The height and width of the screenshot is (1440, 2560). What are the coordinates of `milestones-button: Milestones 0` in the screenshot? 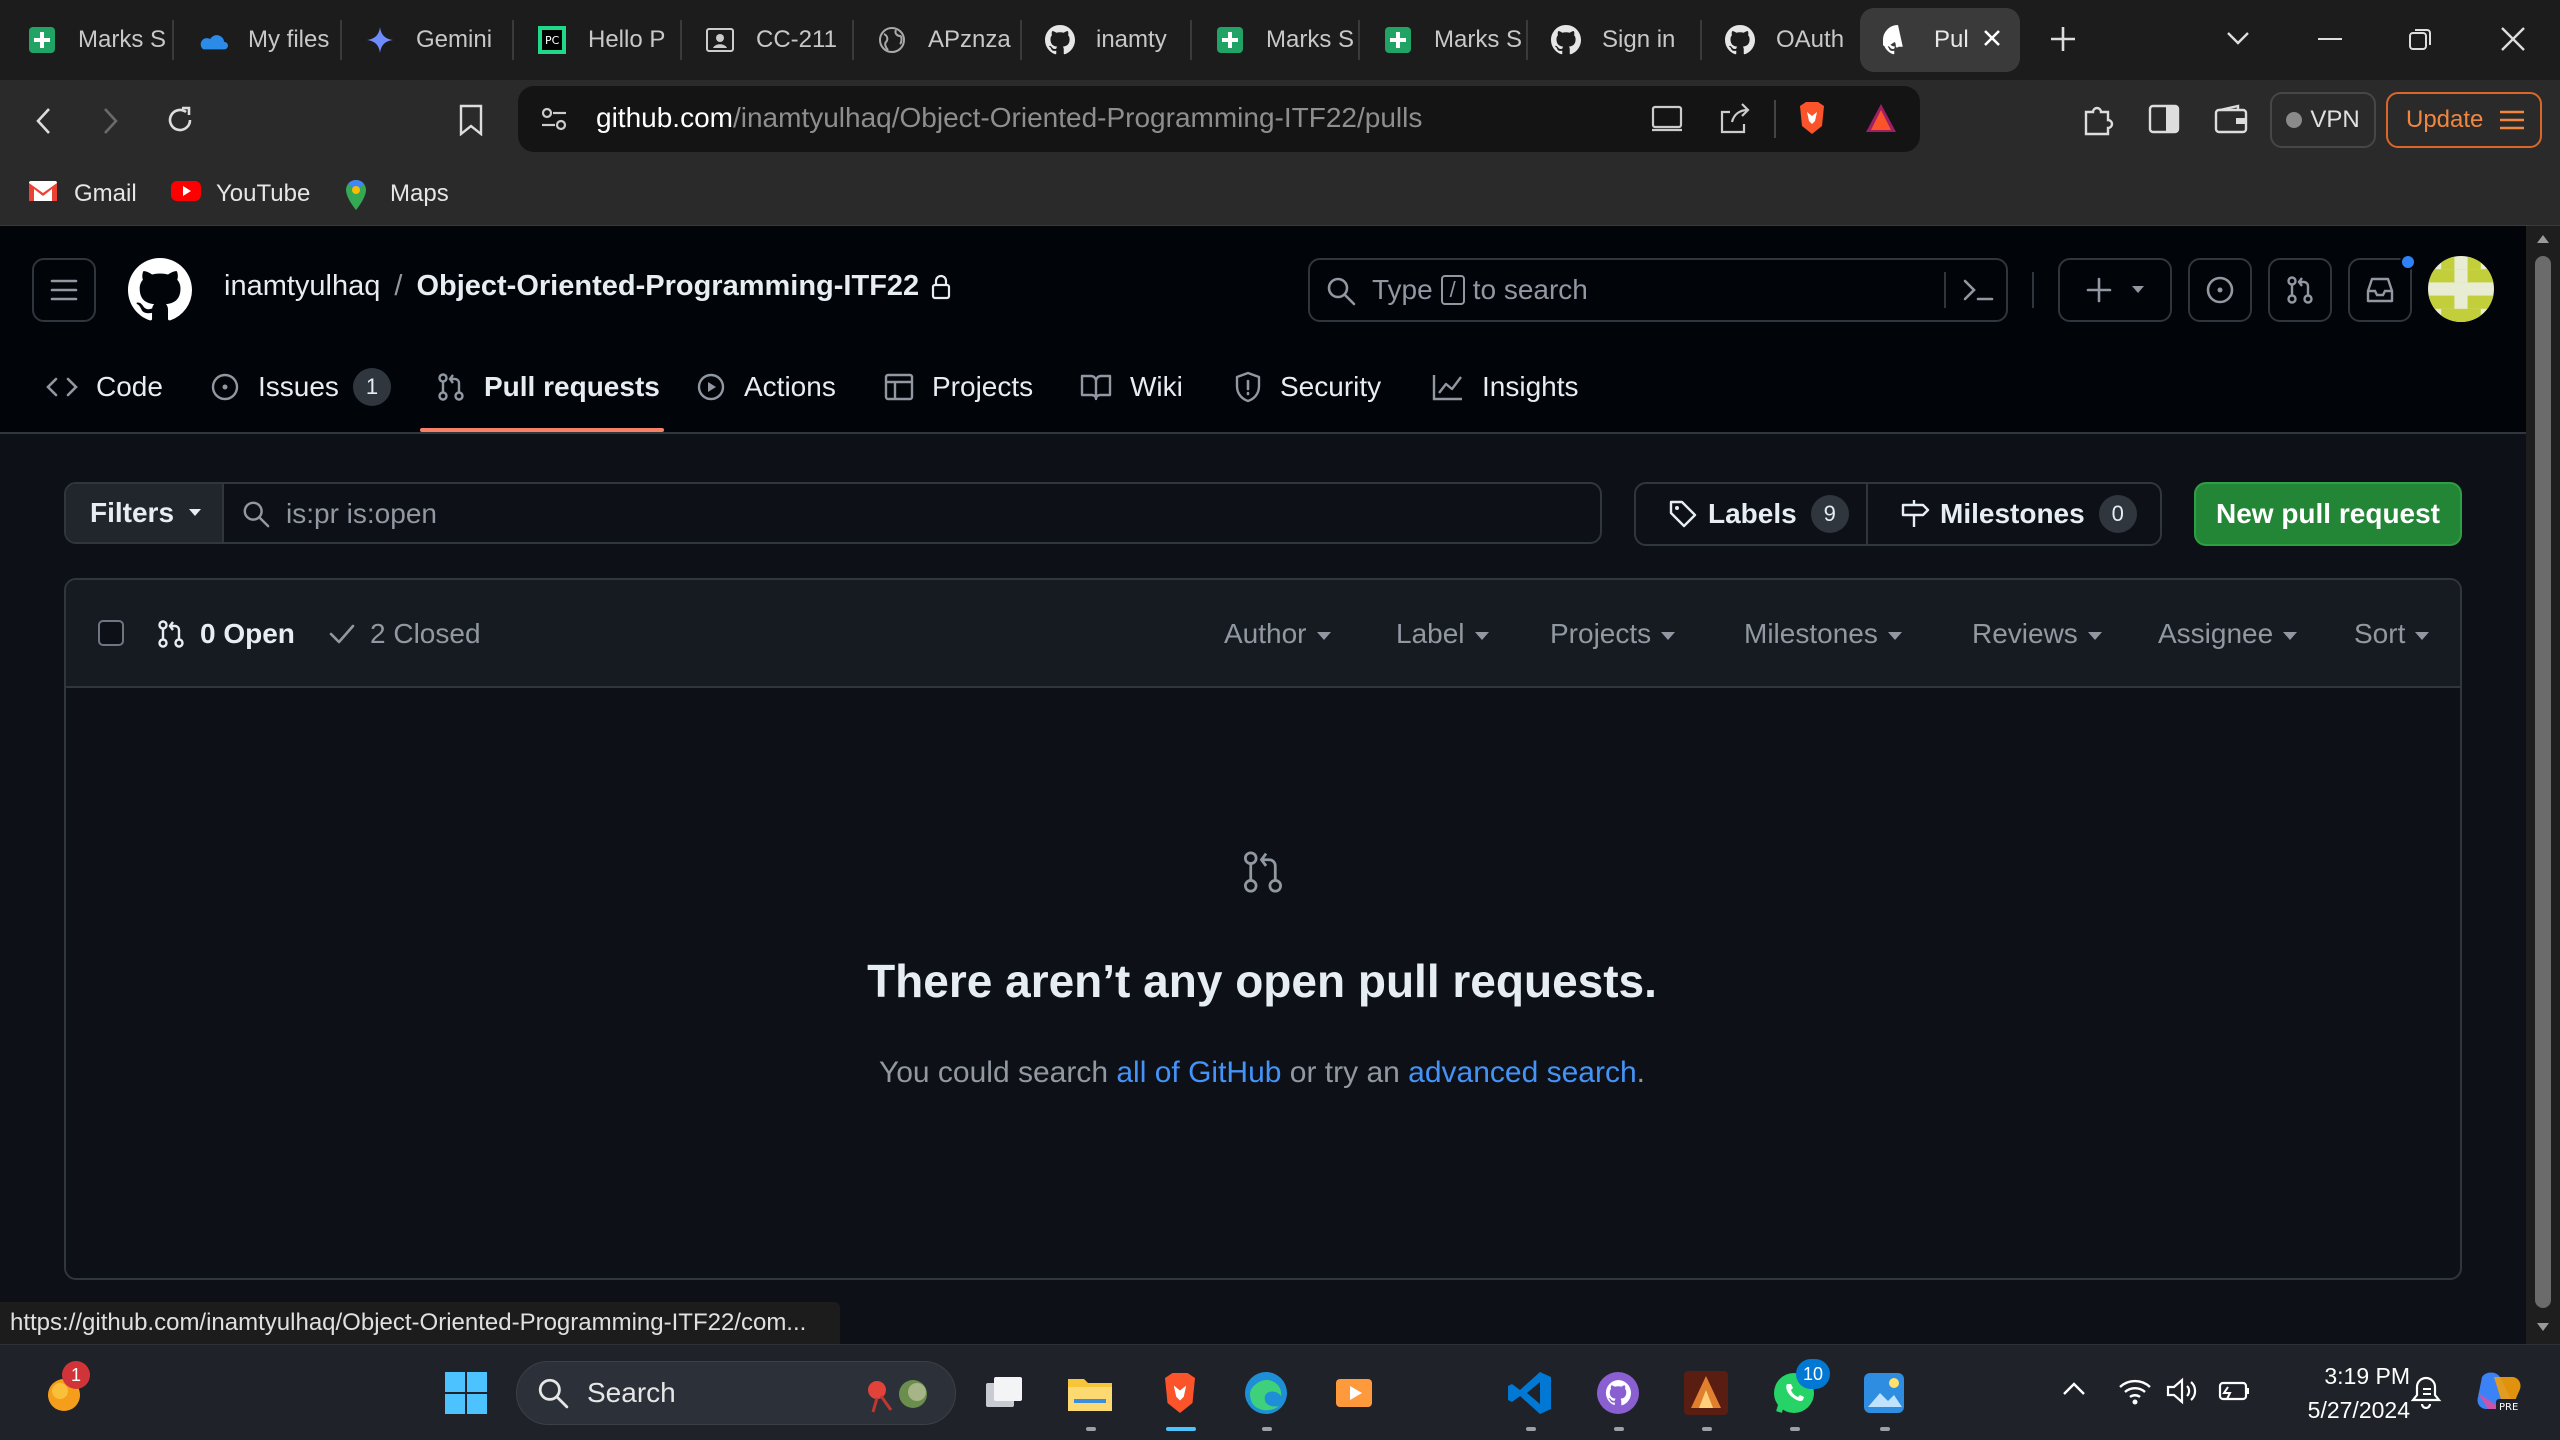 It's located at (2015, 514).